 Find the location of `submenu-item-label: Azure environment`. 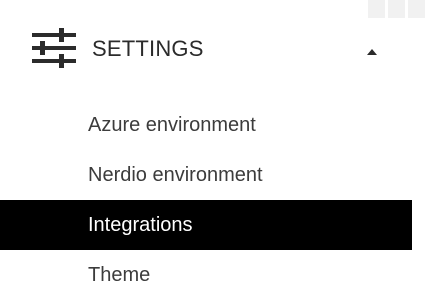

submenu-item-label: Azure environment is located at coordinates (172, 124).